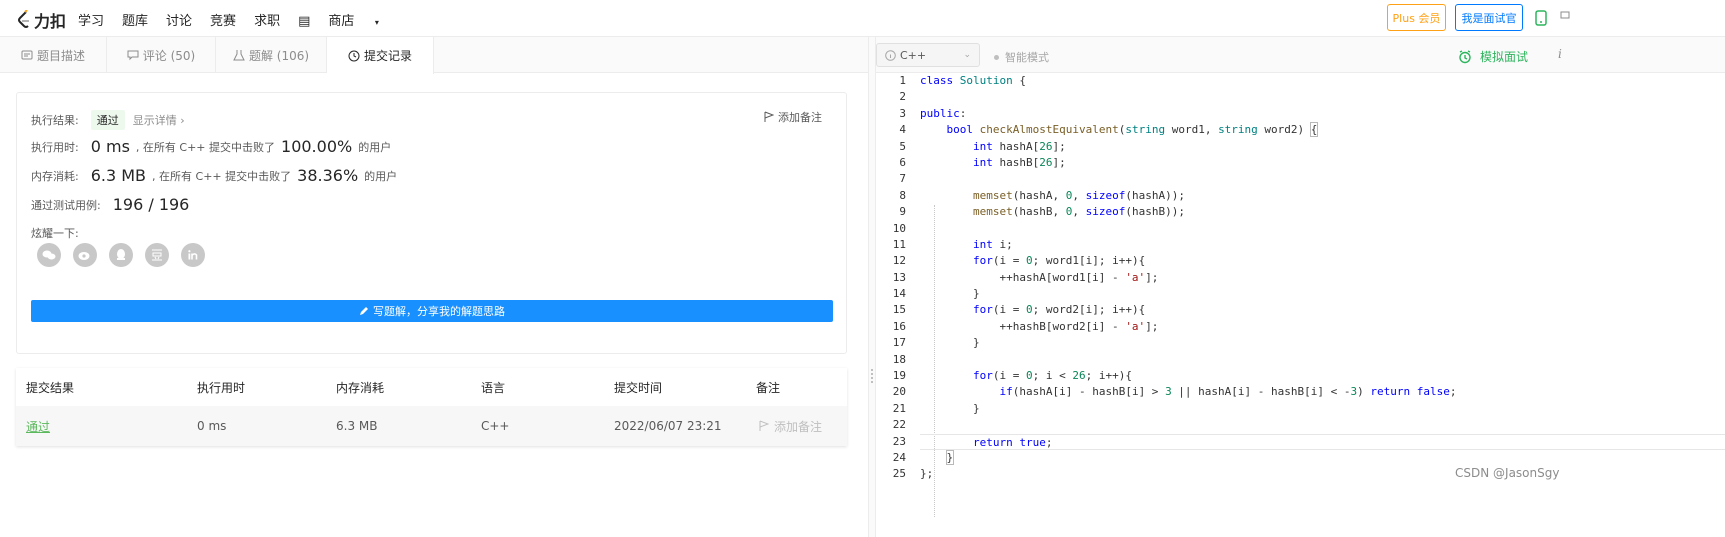  I want to click on share-icons, so click(127, 255).